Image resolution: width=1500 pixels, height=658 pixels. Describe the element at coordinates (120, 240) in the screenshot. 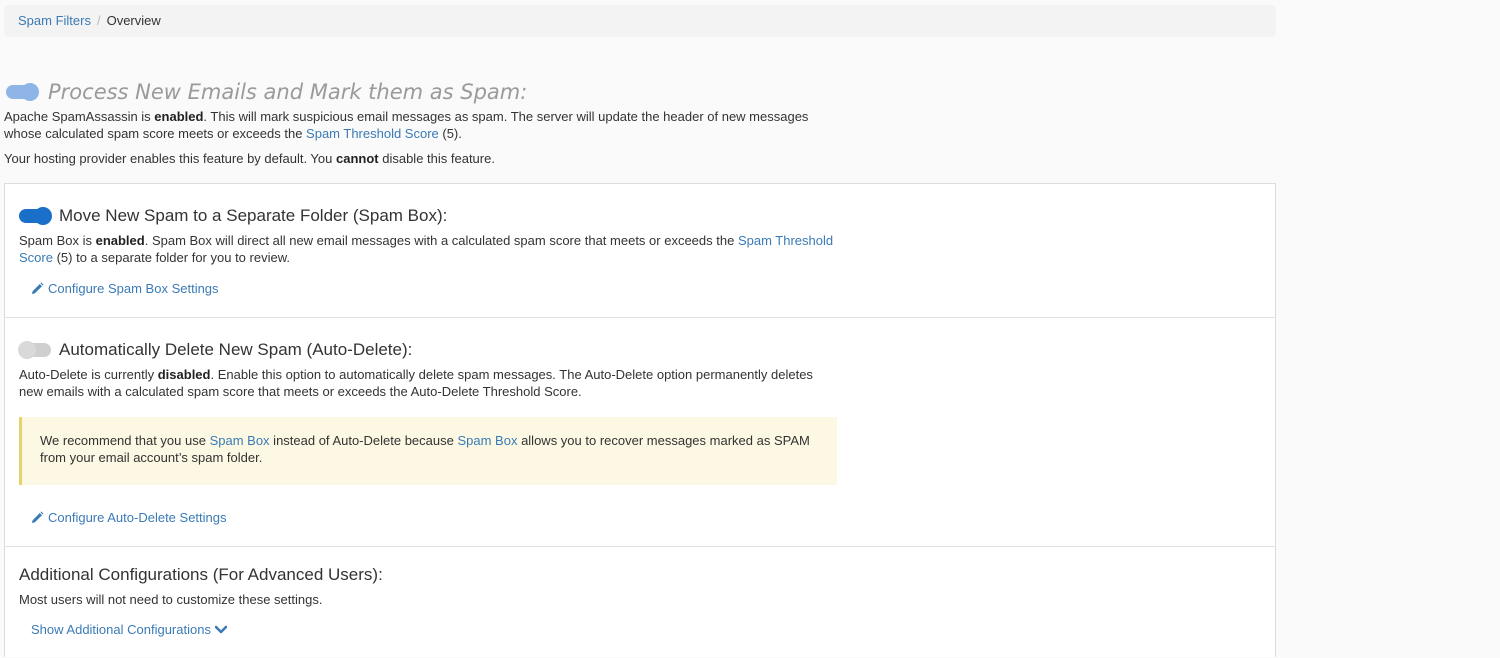

I see `spam-box-status: enabled` at that location.